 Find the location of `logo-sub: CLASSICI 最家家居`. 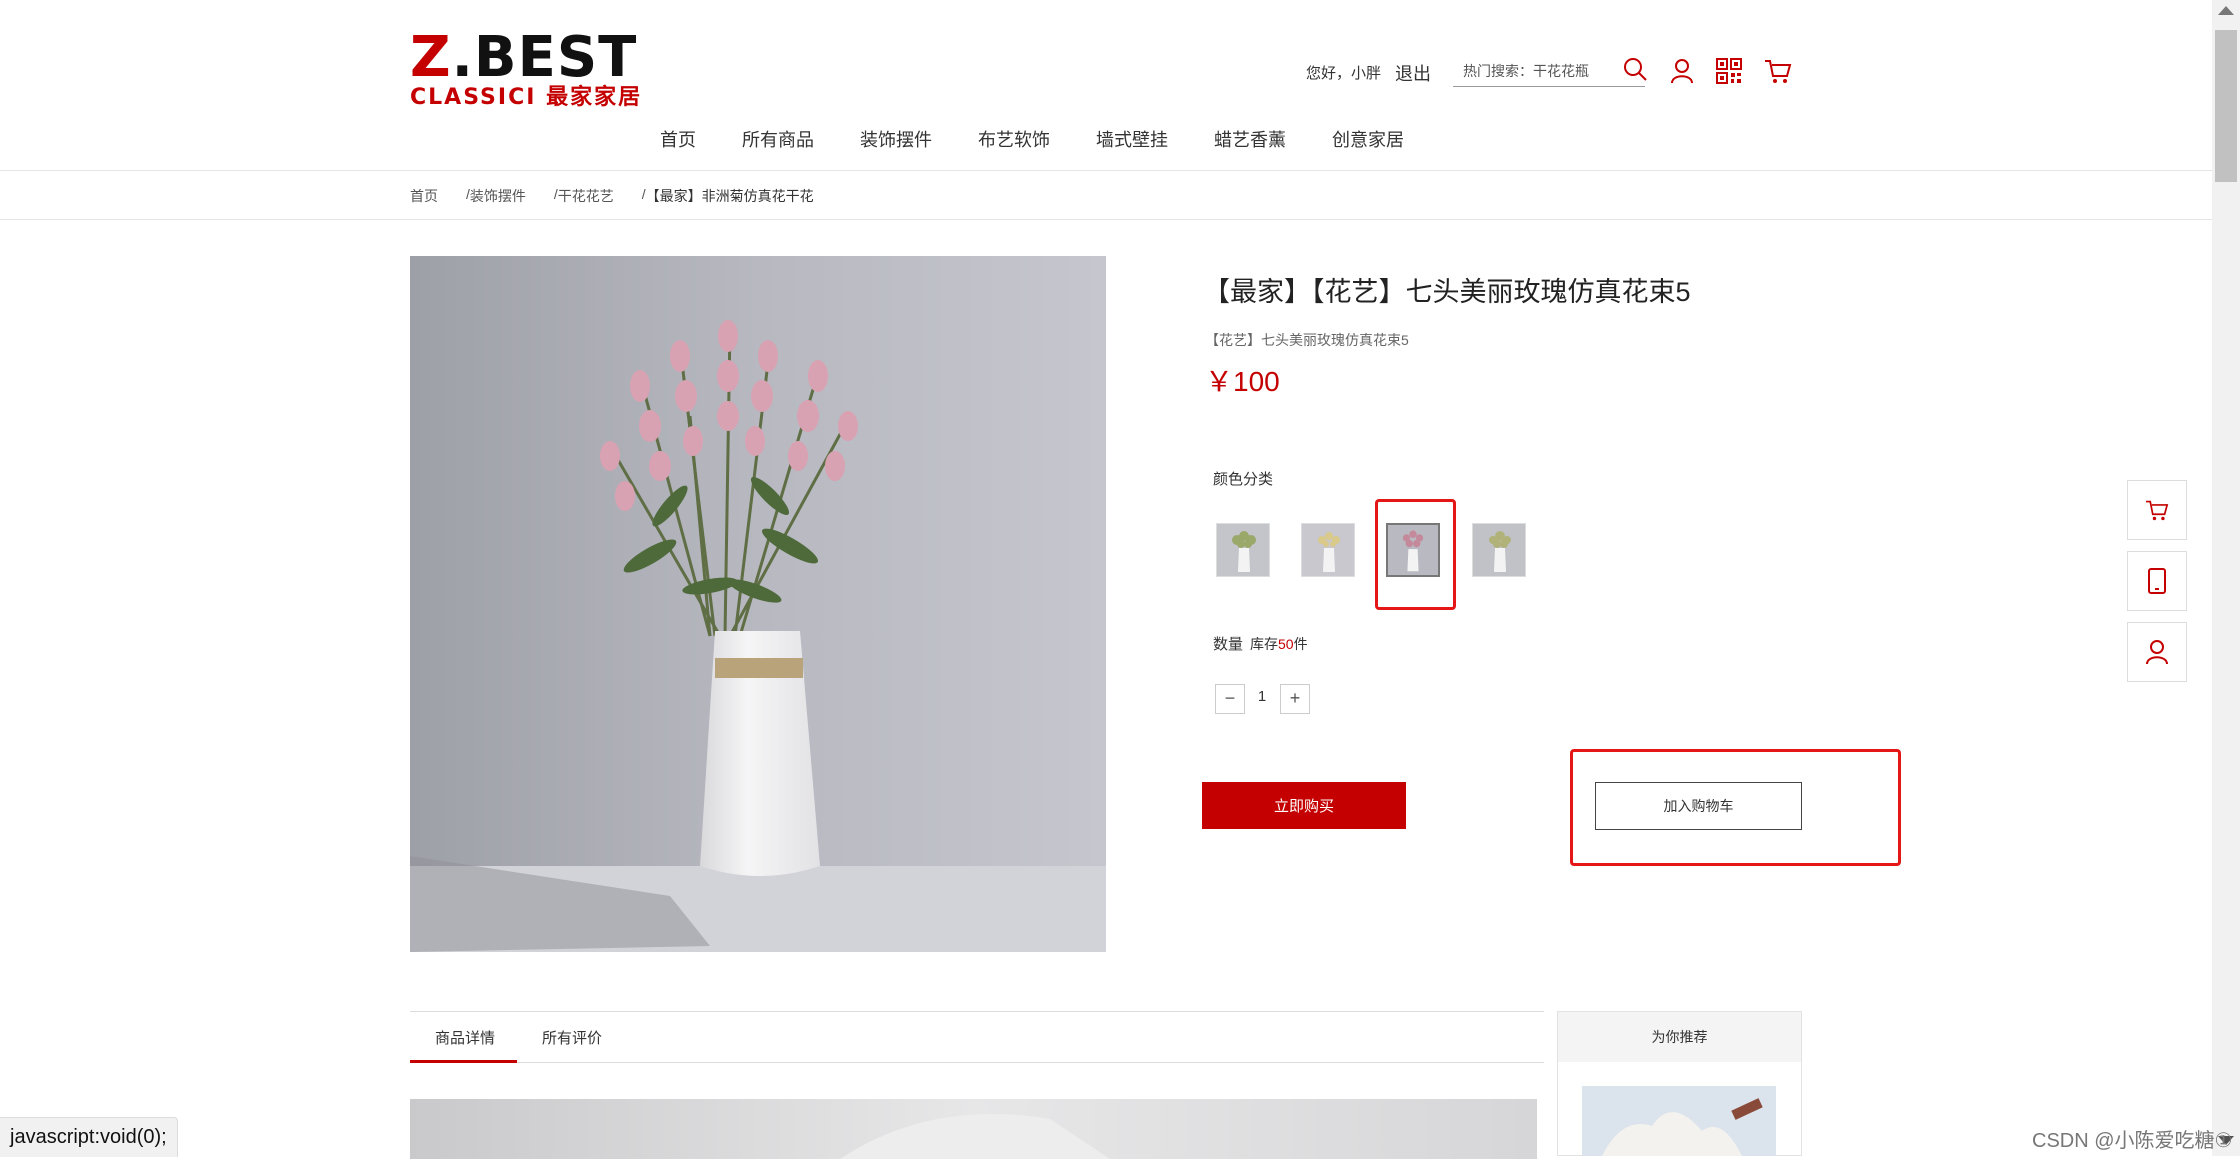

logo-sub: CLASSICI 最家家居 is located at coordinates (526, 97).